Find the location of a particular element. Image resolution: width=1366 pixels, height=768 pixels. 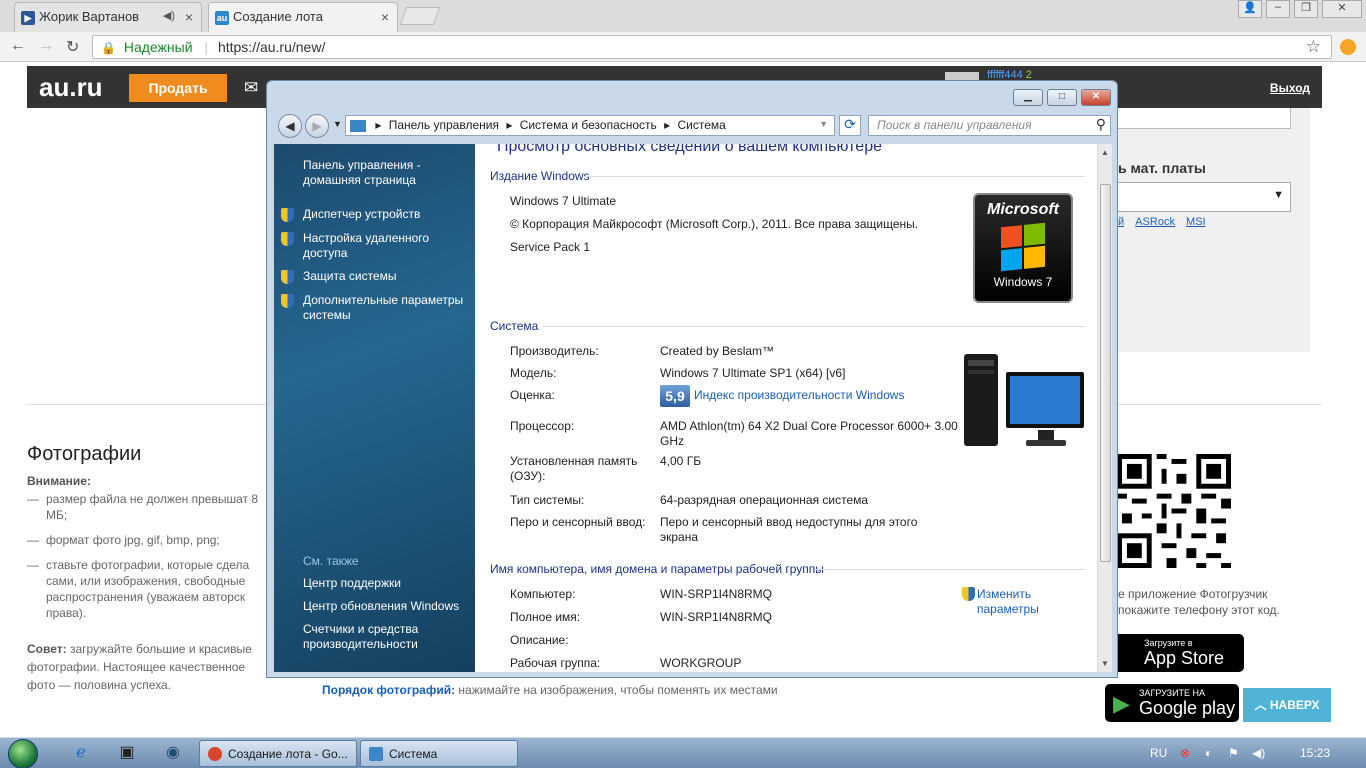

googleplay-button: ▶ ЗАГРУЗИТЕ НА Google play is located at coordinates (1172, 703).